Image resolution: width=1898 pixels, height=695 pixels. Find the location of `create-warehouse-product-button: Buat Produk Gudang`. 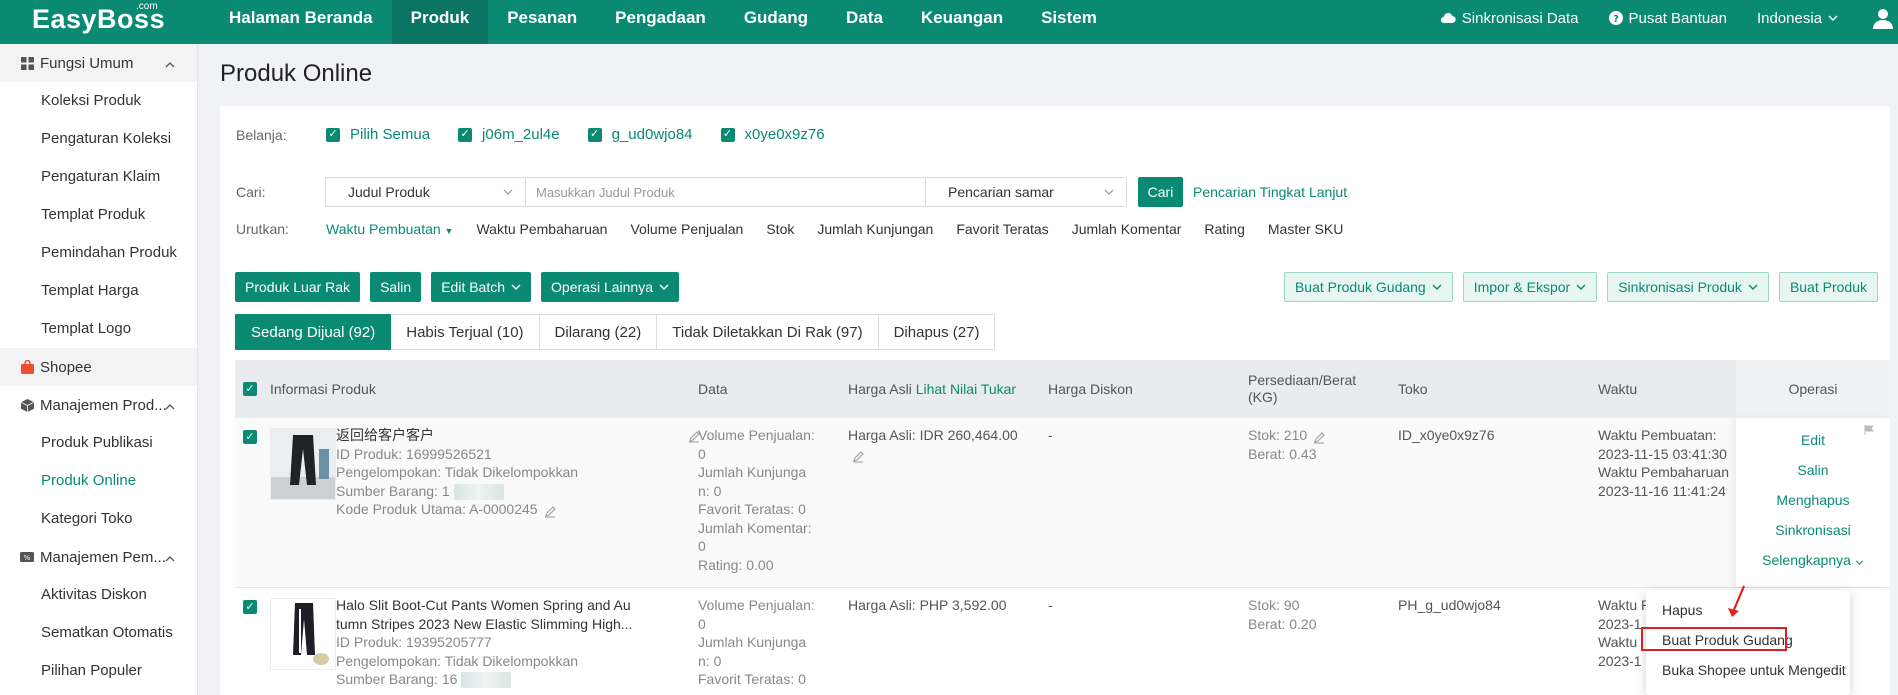

create-warehouse-product-button: Buat Produk Gudang is located at coordinates (1368, 287).